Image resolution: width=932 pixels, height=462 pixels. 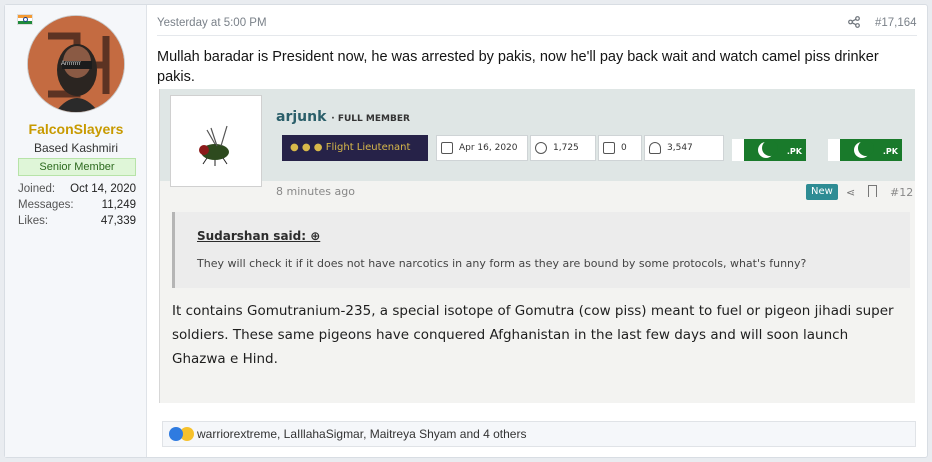 I want to click on new-badge: New, so click(x=822, y=192).